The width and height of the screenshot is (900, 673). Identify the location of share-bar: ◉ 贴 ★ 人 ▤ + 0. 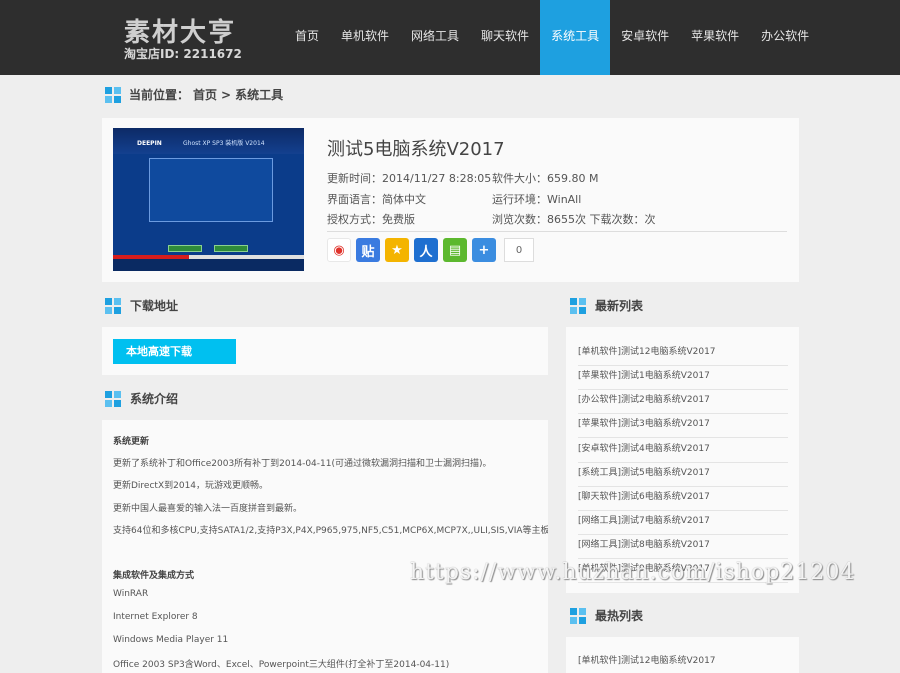
(430, 250).